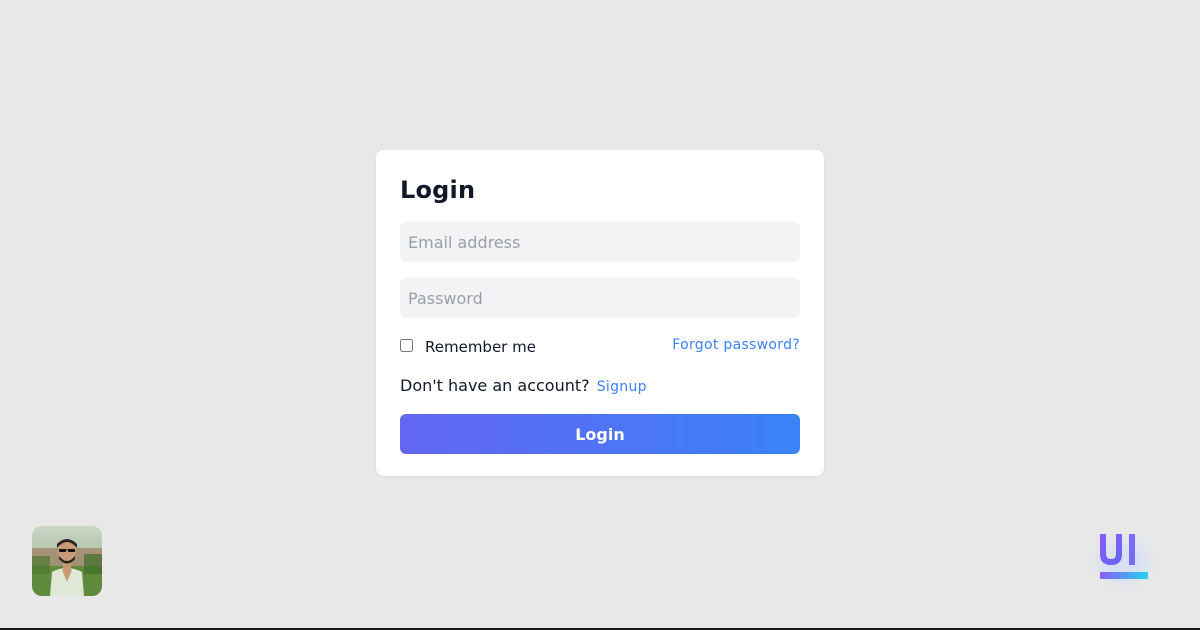 The width and height of the screenshot is (1200, 630). I want to click on signup-link: Signup, so click(622, 387).